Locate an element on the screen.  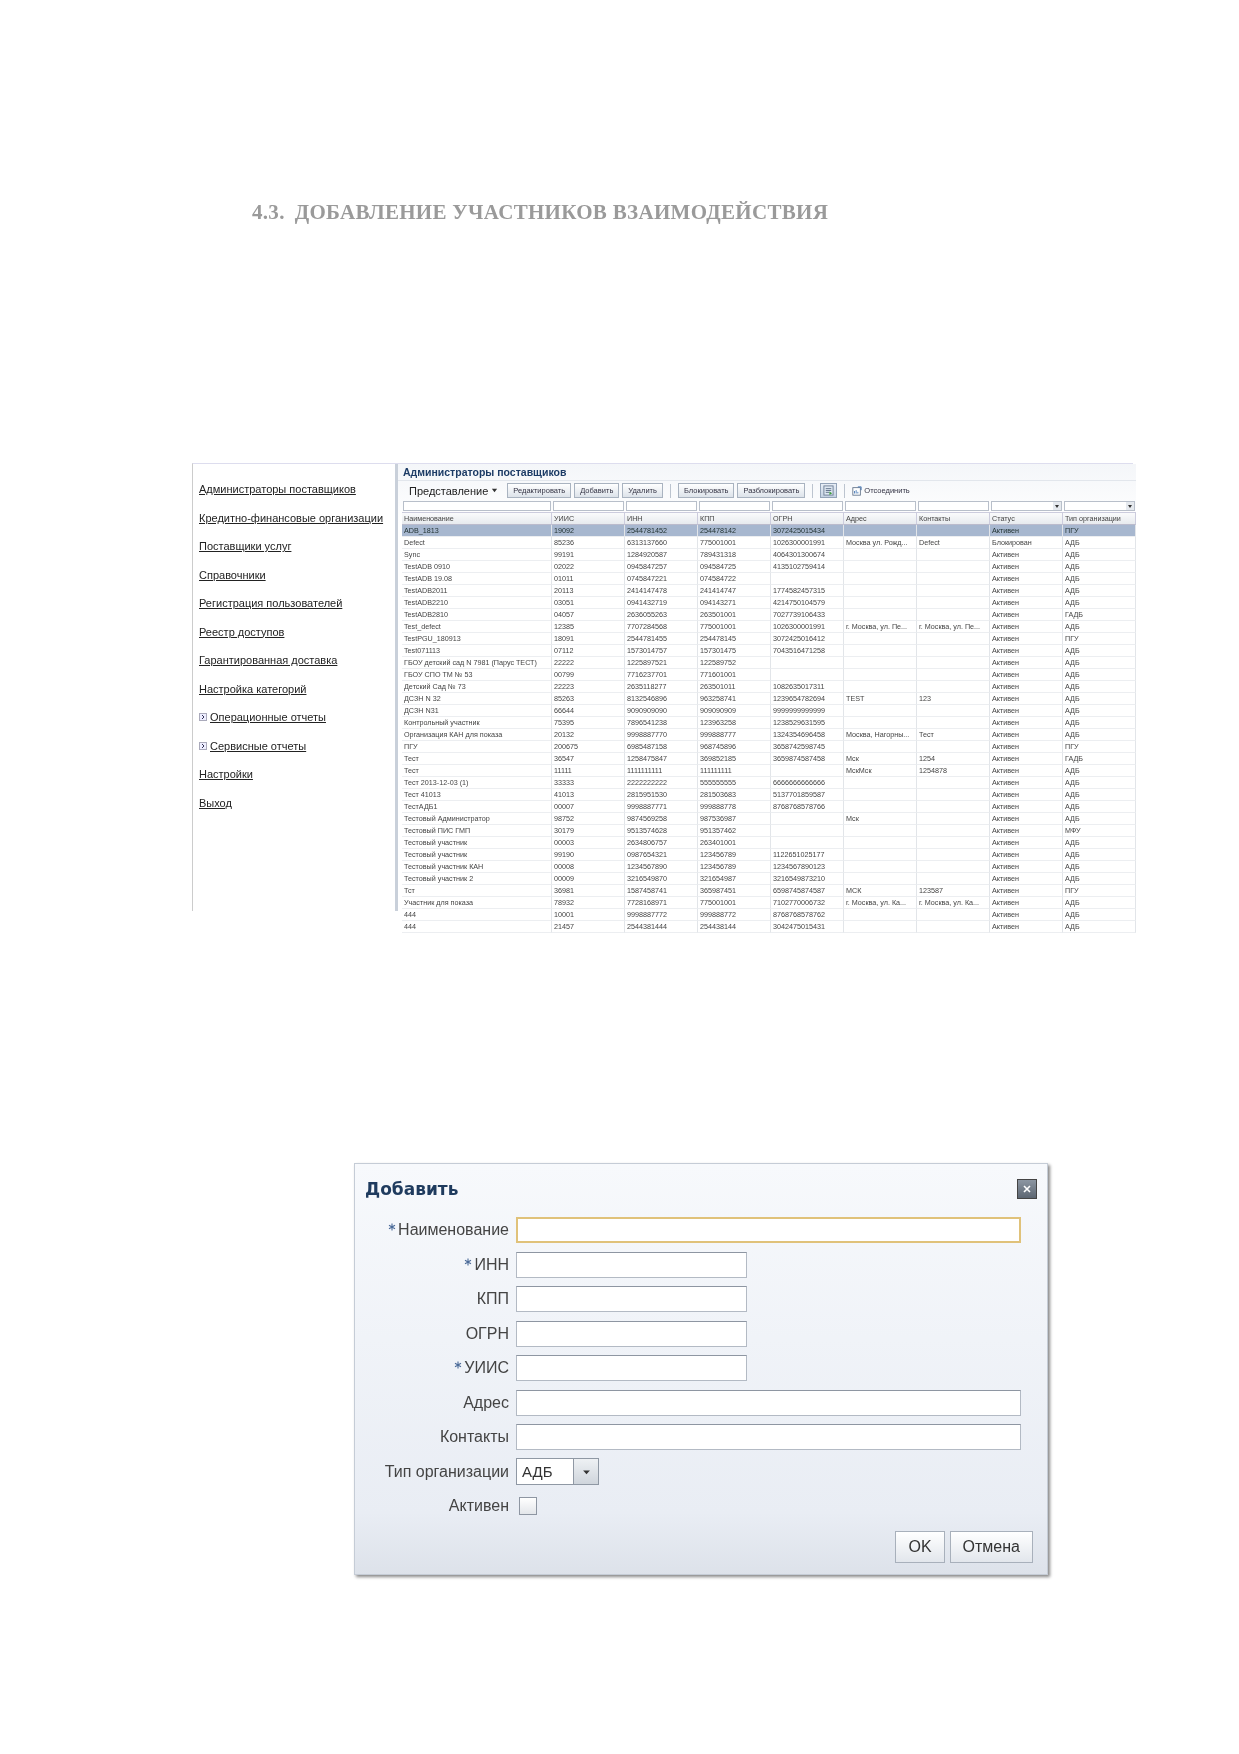
sidebar-link: Операционные отчеты is located at coordinates (268, 717).